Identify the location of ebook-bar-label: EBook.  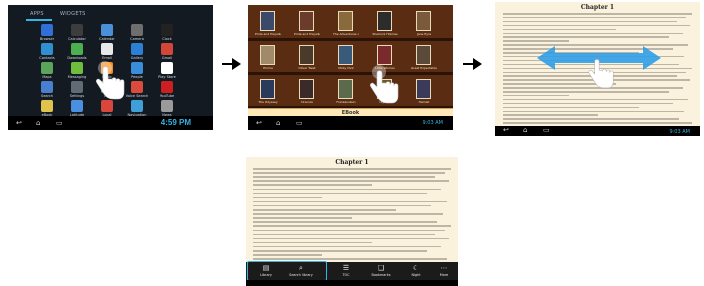
(350, 112).